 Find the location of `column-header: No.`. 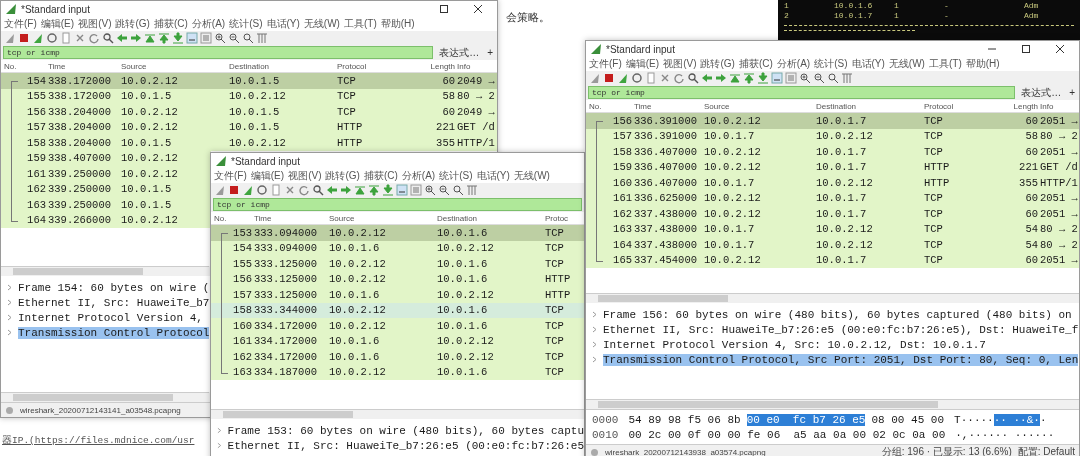

column-header: No. is located at coordinates (610, 106).